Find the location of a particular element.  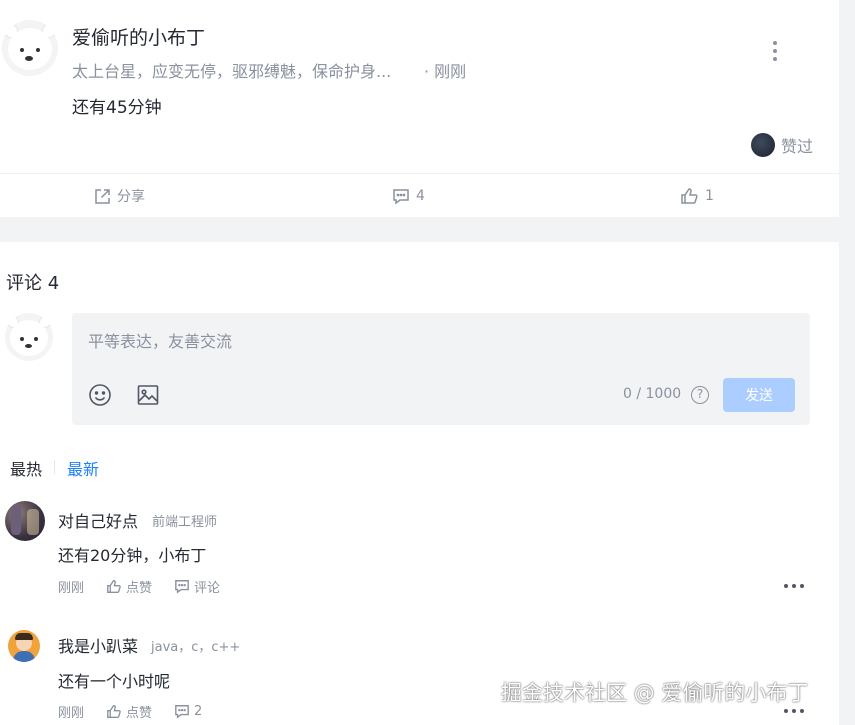

share-label: 分享 is located at coordinates (131, 197).